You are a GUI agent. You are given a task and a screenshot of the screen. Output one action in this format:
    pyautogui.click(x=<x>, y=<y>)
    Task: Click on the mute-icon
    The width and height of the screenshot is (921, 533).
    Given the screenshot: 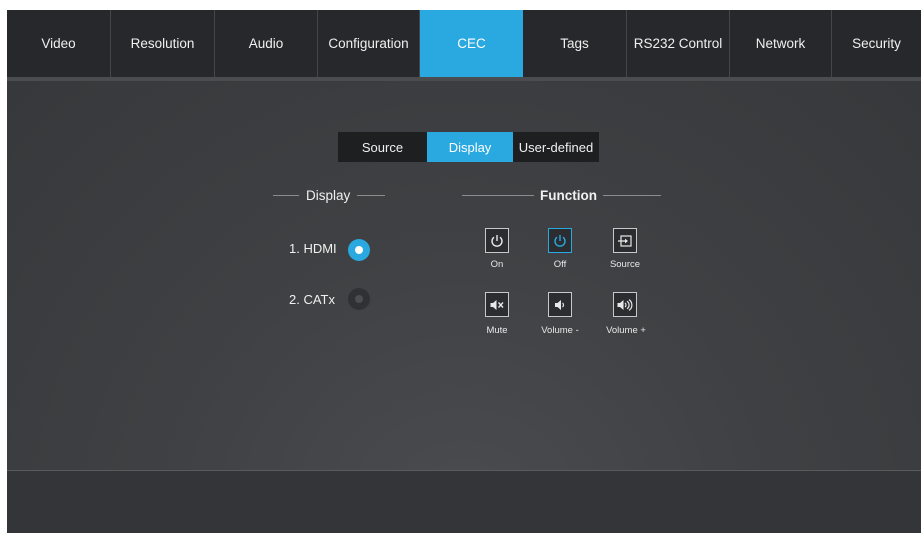 What is the action you would take?
    pyautogui.click(x=497, y=304)
    